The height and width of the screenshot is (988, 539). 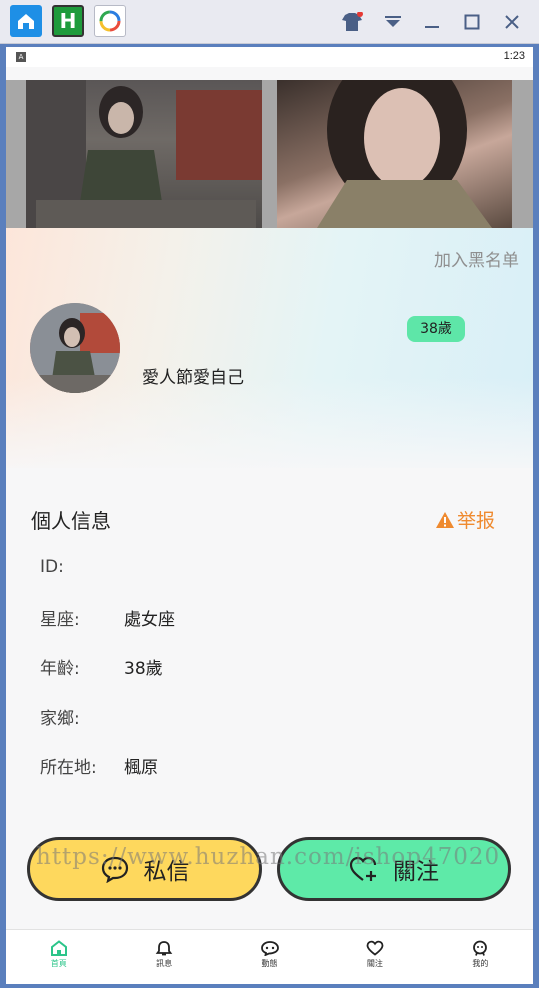 I want to click on maximize-icon, so click(x=472, y=22).